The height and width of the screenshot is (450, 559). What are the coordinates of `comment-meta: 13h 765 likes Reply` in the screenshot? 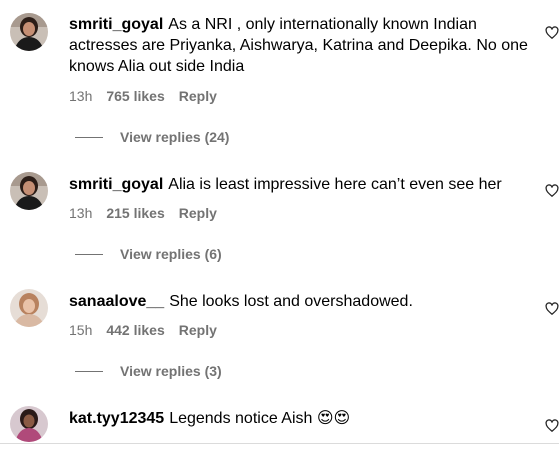 It's located at (143, 96).